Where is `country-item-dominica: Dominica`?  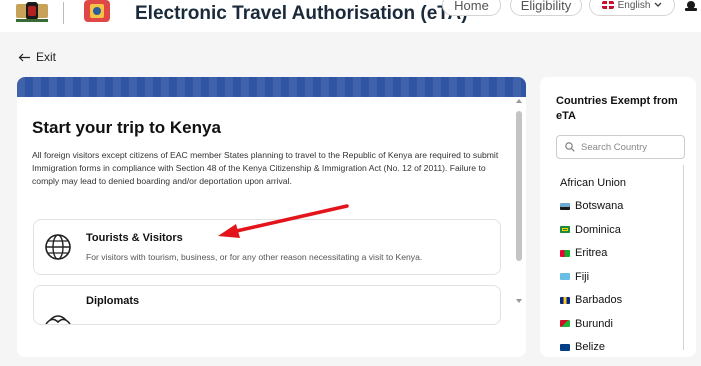 country-item-dominica: Dominica is located at coordinates (620, 230).